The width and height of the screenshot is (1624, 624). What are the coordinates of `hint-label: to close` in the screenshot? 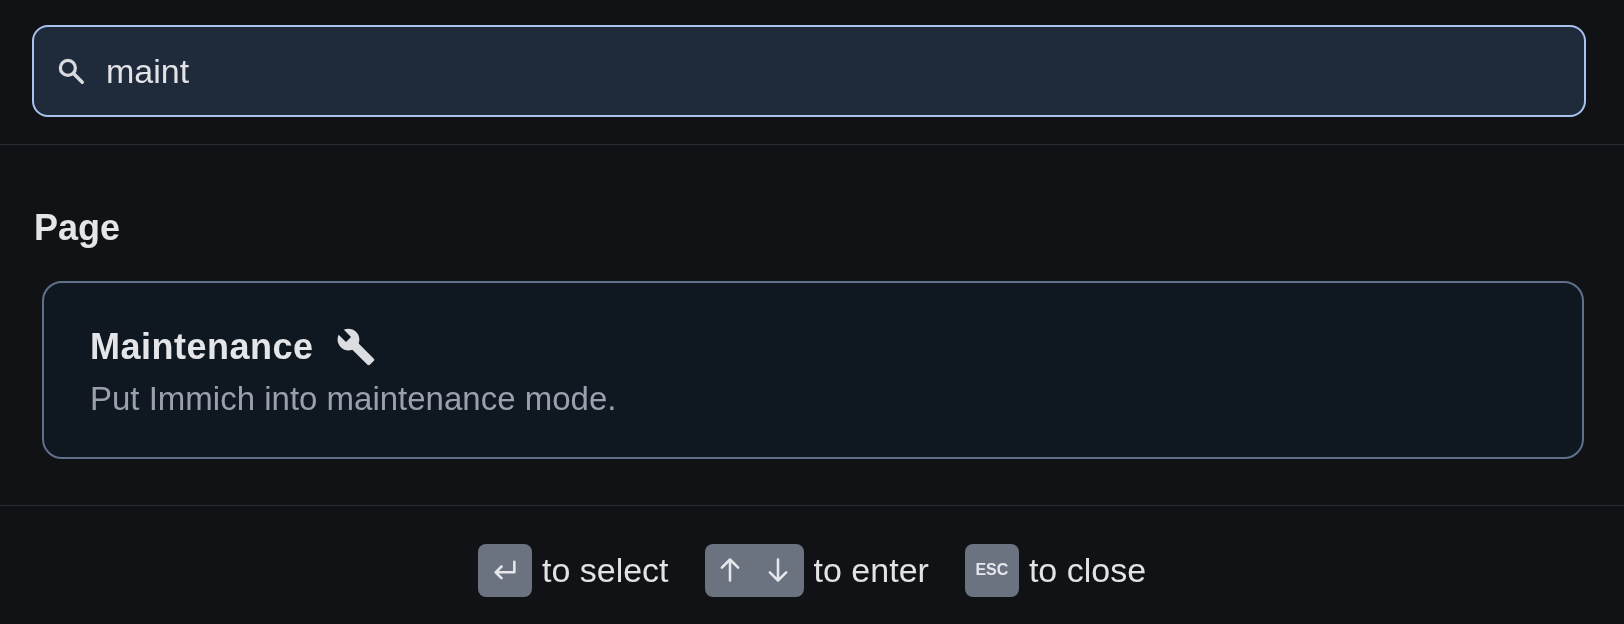 It's located at (1087, 570).